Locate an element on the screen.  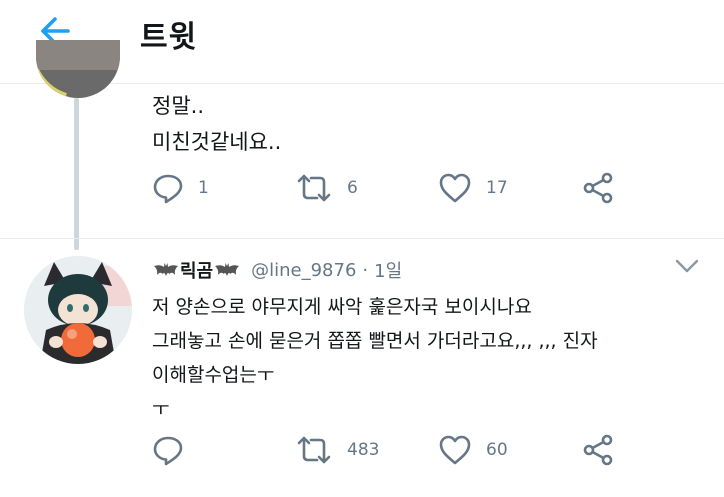
timestamp: 1일 is located at coordinates (388, 270).